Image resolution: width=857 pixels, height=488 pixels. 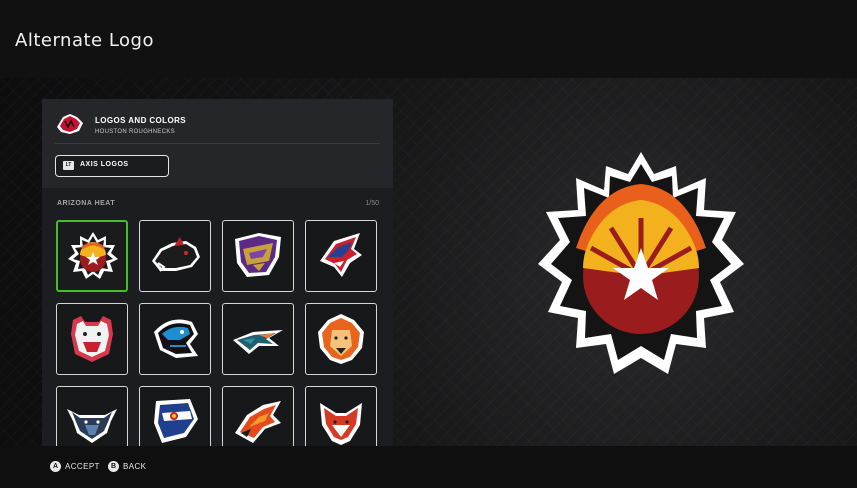 I want to click on serpent-logo-icon, so click(x=176, y=338).